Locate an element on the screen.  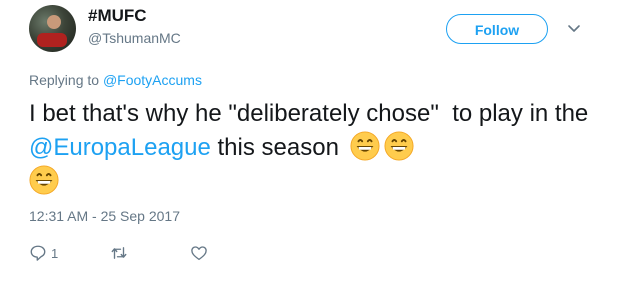
tweet-text-after: this season is located at coordinates (278, 147).